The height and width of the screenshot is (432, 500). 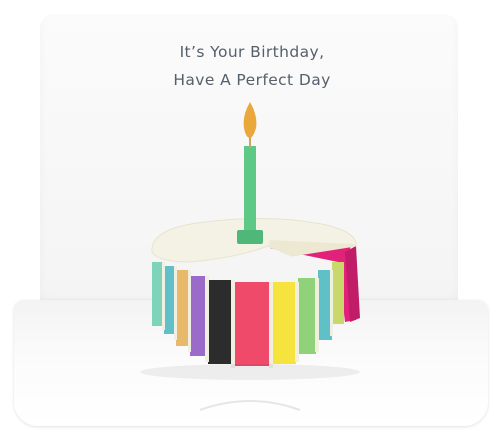 I want to click on flame-icon, so click(x=250, y=120).